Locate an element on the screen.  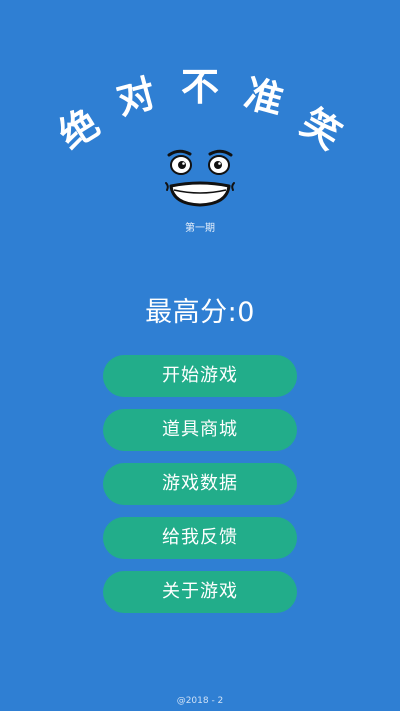
item-shop-button: 道具商城 is located at coordinates (200, 430).